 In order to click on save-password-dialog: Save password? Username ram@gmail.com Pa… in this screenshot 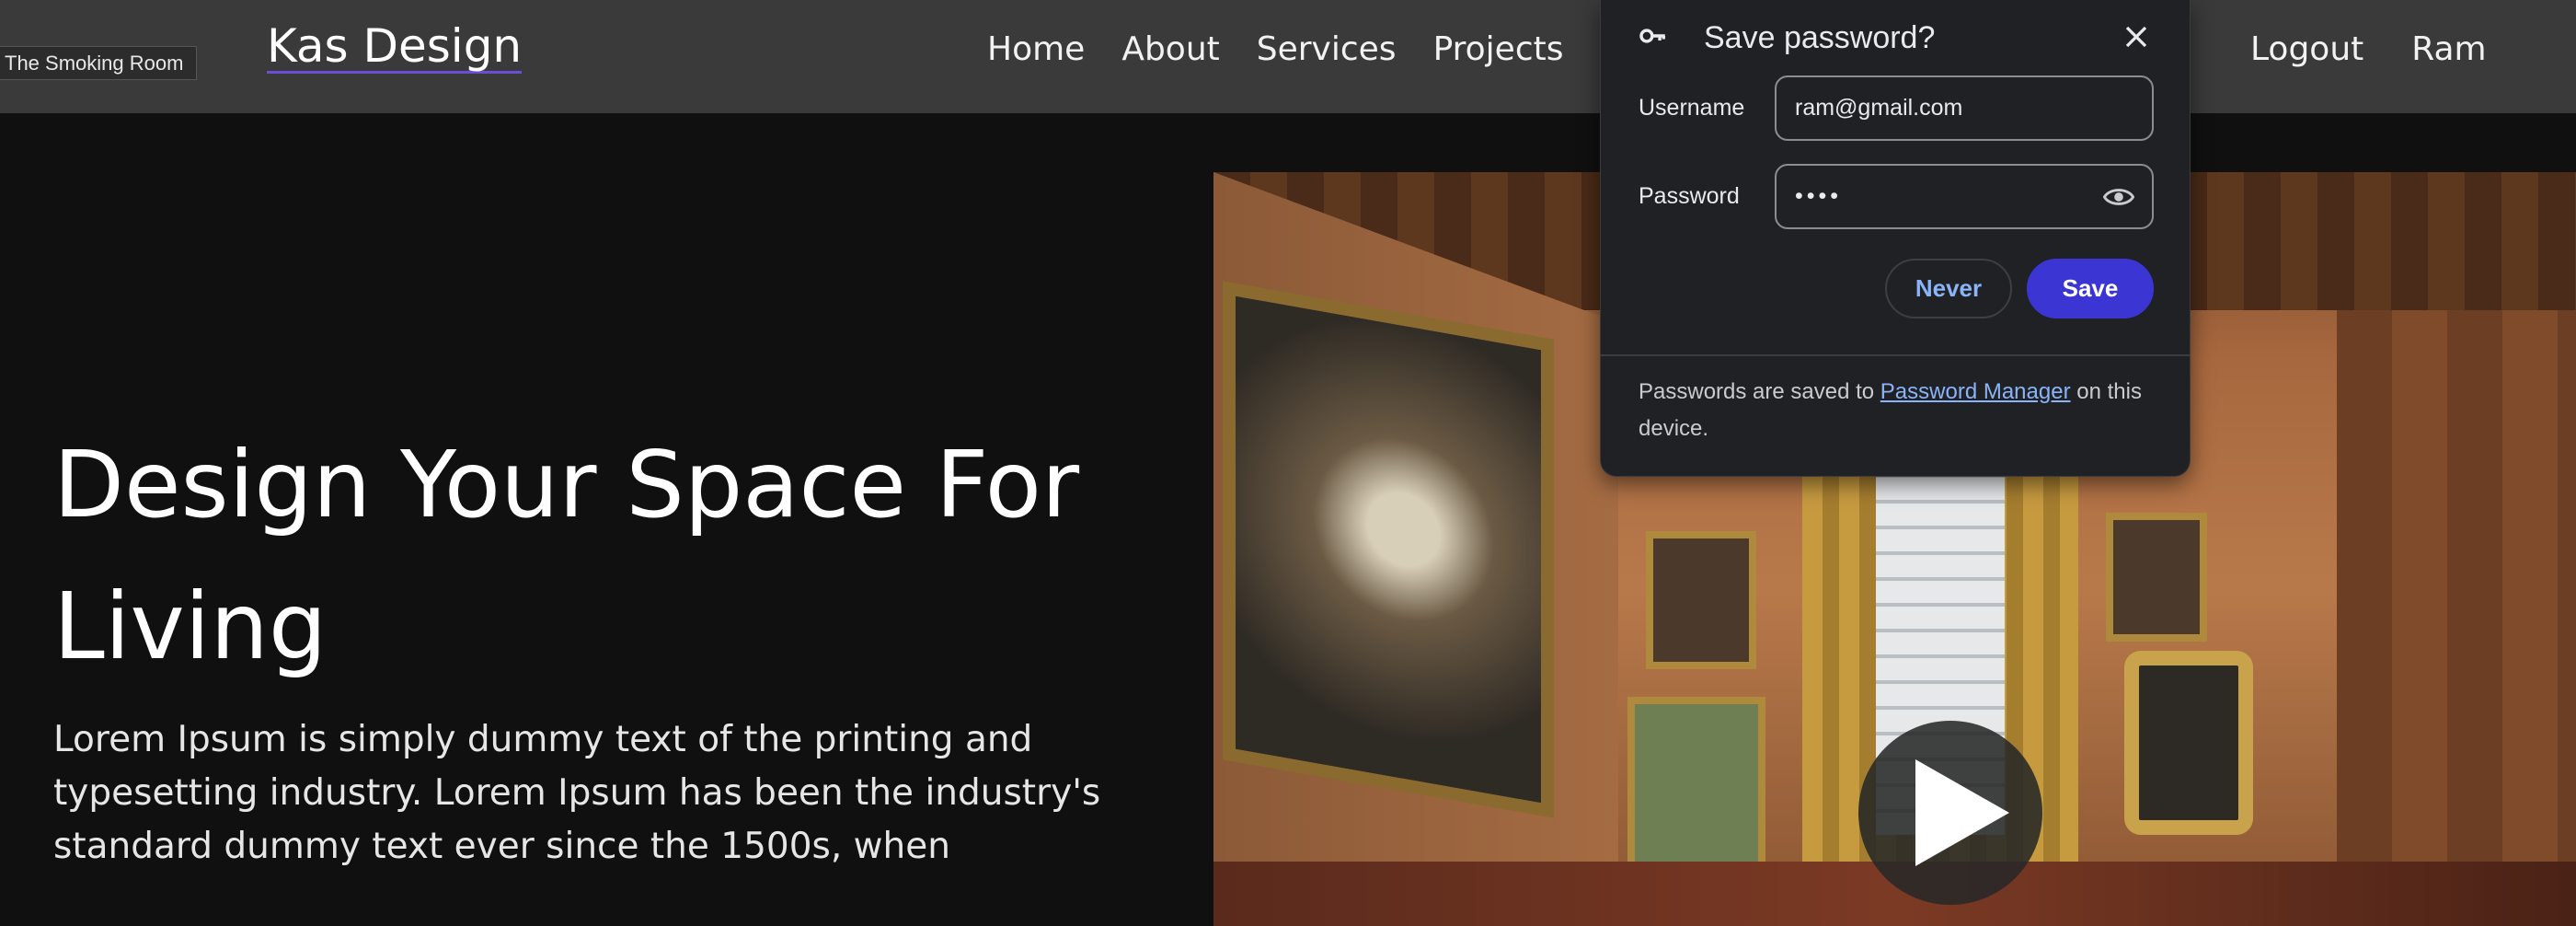, I will do `click(1895, 238)`.